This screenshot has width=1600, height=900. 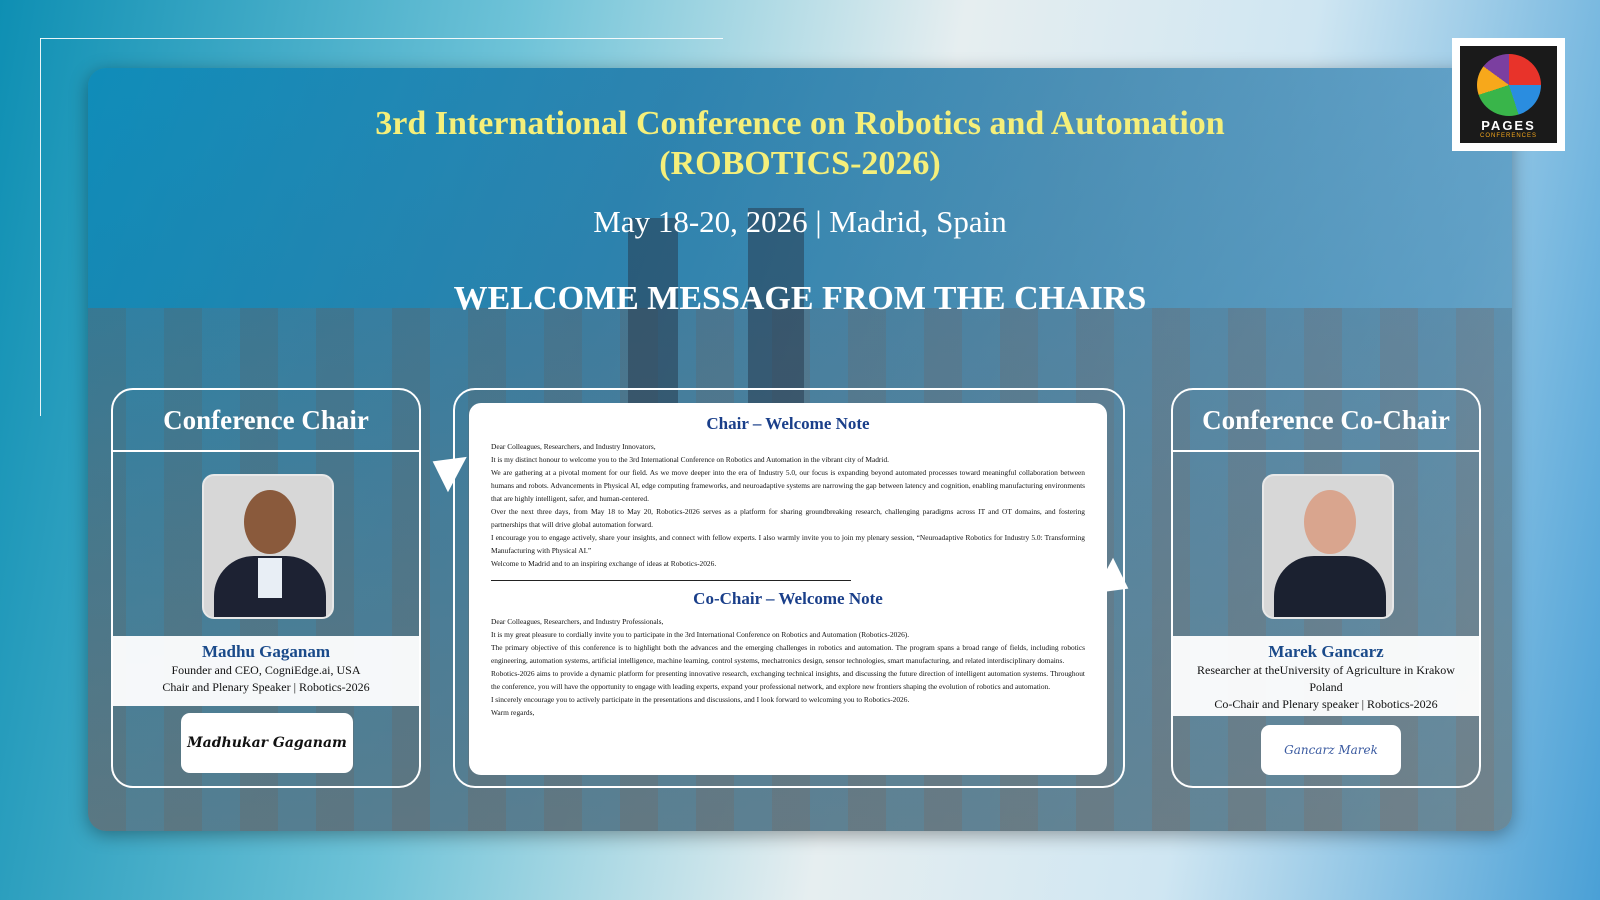 What do you see at coordinates (1326, 421) in the screenshot?
I see `cochair-heading: Conference Co-Chair` at bounding box center [1326, 421].